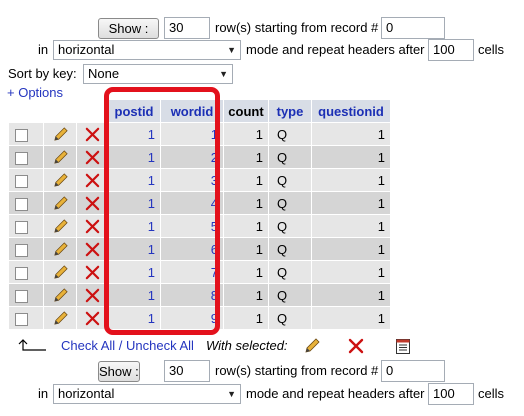 This screenshot has width=524, height=416. What do you see at coordinates (187, 371) in the screenshot?
I see `rows-input-bottom: 30` at bounding box center [187, 371].